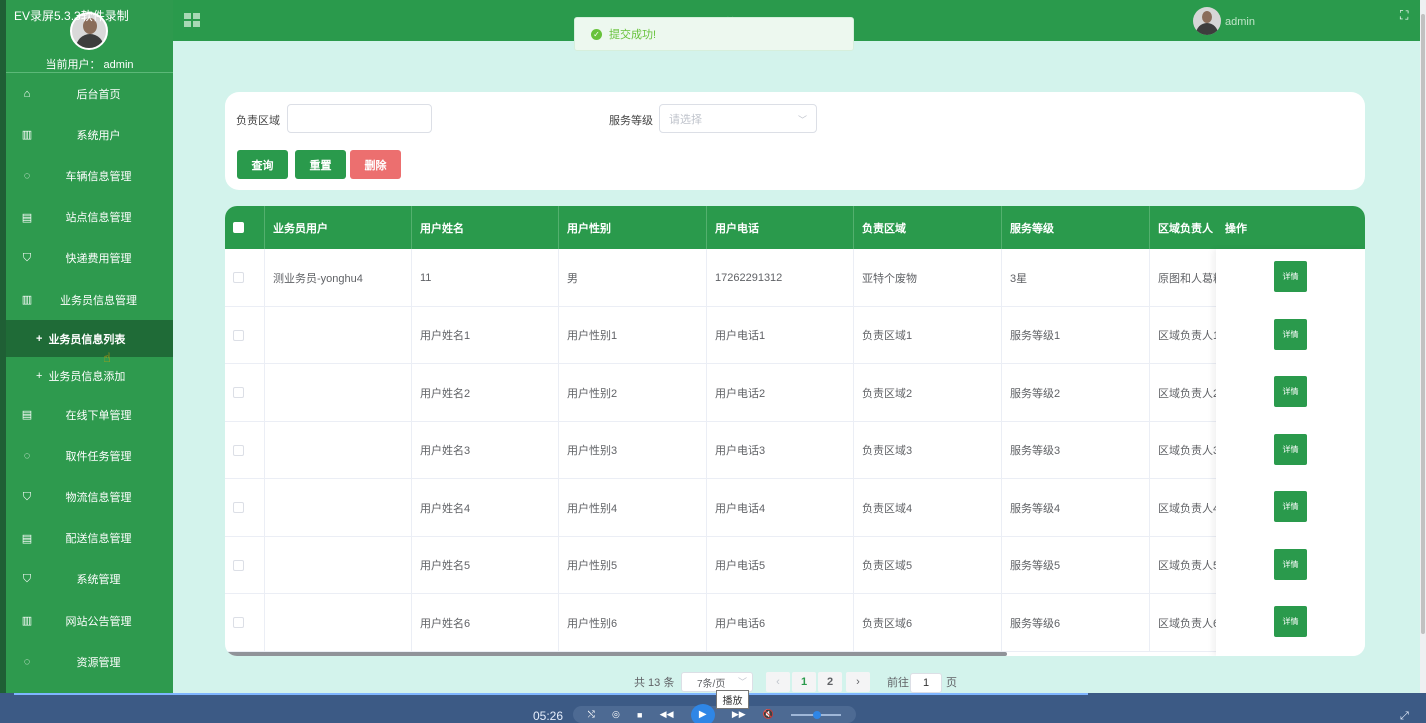 This screenshot has height=723, width=1426. Describe the element at coordinates (780, 277) in the screenshot. I see `table-cell: 17262291312` at that location.